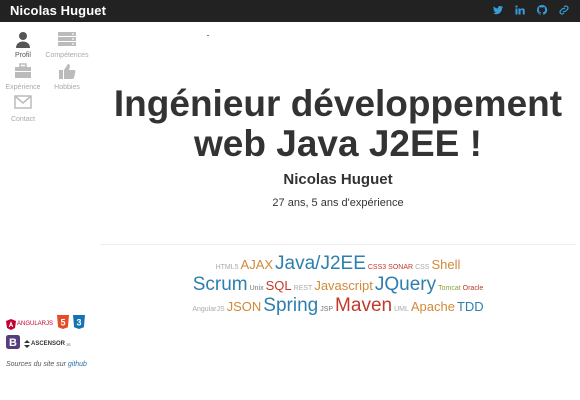 This screenshot has width=580, height=400. Describe the element at coordinates (37, 364) in the screenshot. I see `sources-text: Sources du site sur` at that location.